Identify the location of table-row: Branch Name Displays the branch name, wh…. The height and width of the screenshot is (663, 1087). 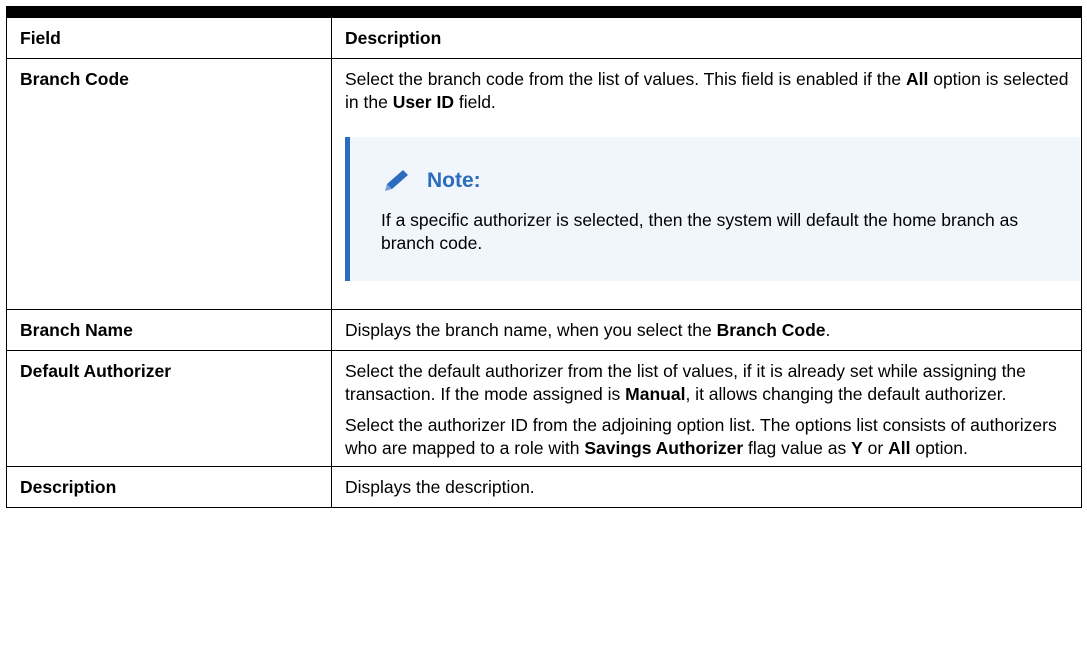
(544, 330).